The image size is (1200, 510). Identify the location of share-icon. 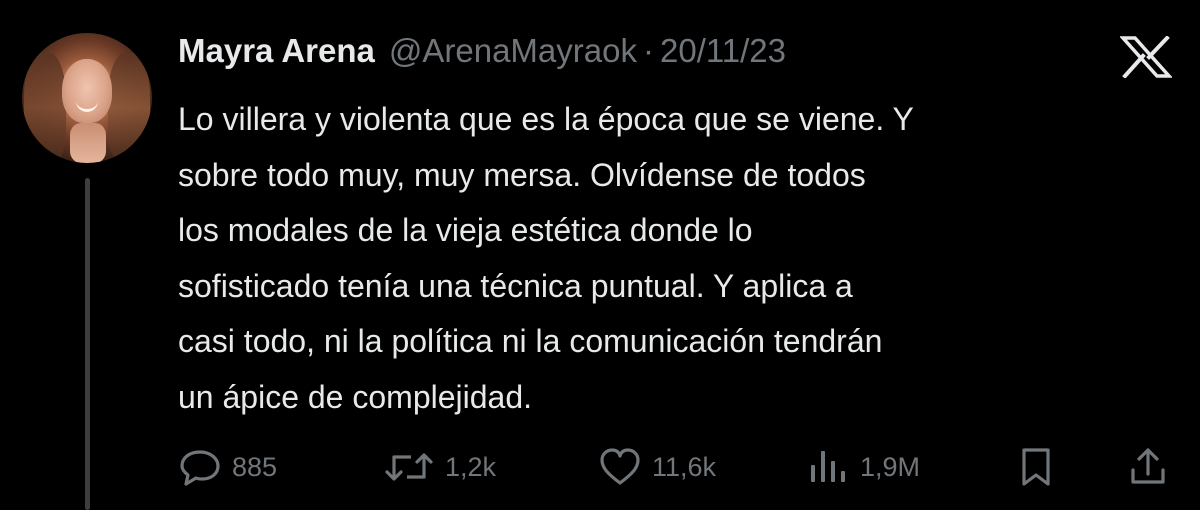
(1148, 467).